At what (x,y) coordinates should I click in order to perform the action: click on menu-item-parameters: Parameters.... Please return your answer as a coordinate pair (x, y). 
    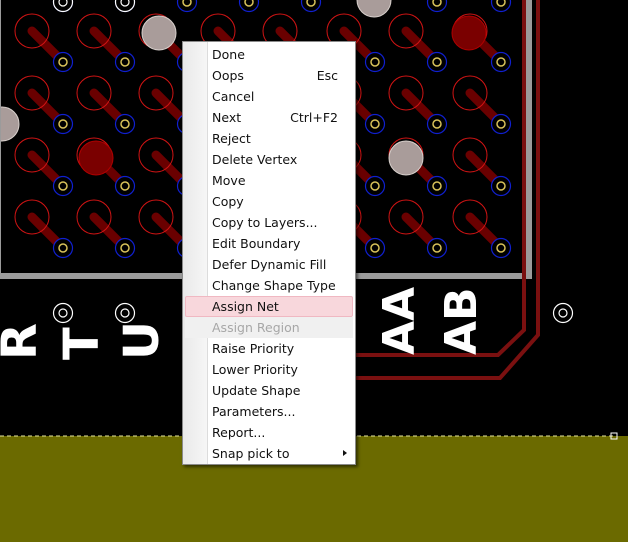
    Looking at the image, I should click on (269, 411).